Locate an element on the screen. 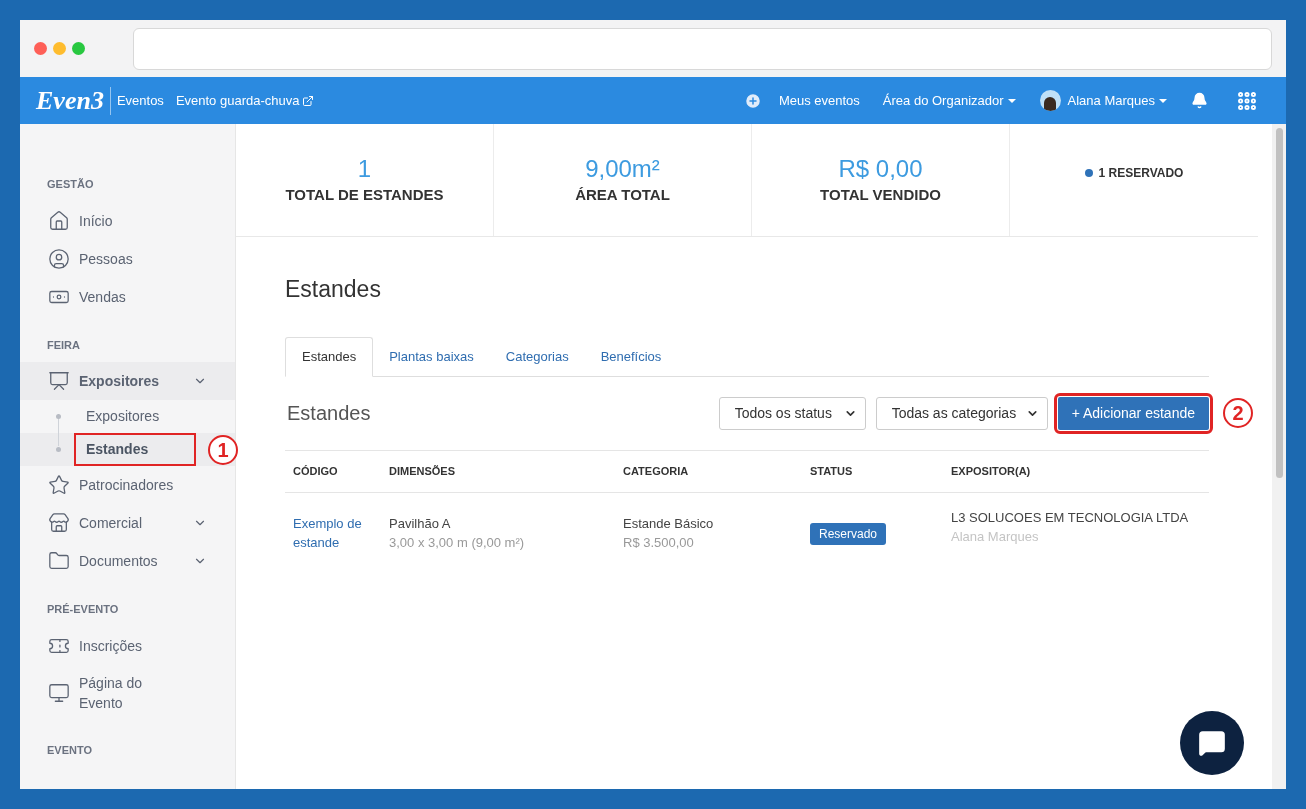 This screenshot has height=809, width=1306. stat-label: TOTAL DE ESTANDES is located at coordinates (364, 194).